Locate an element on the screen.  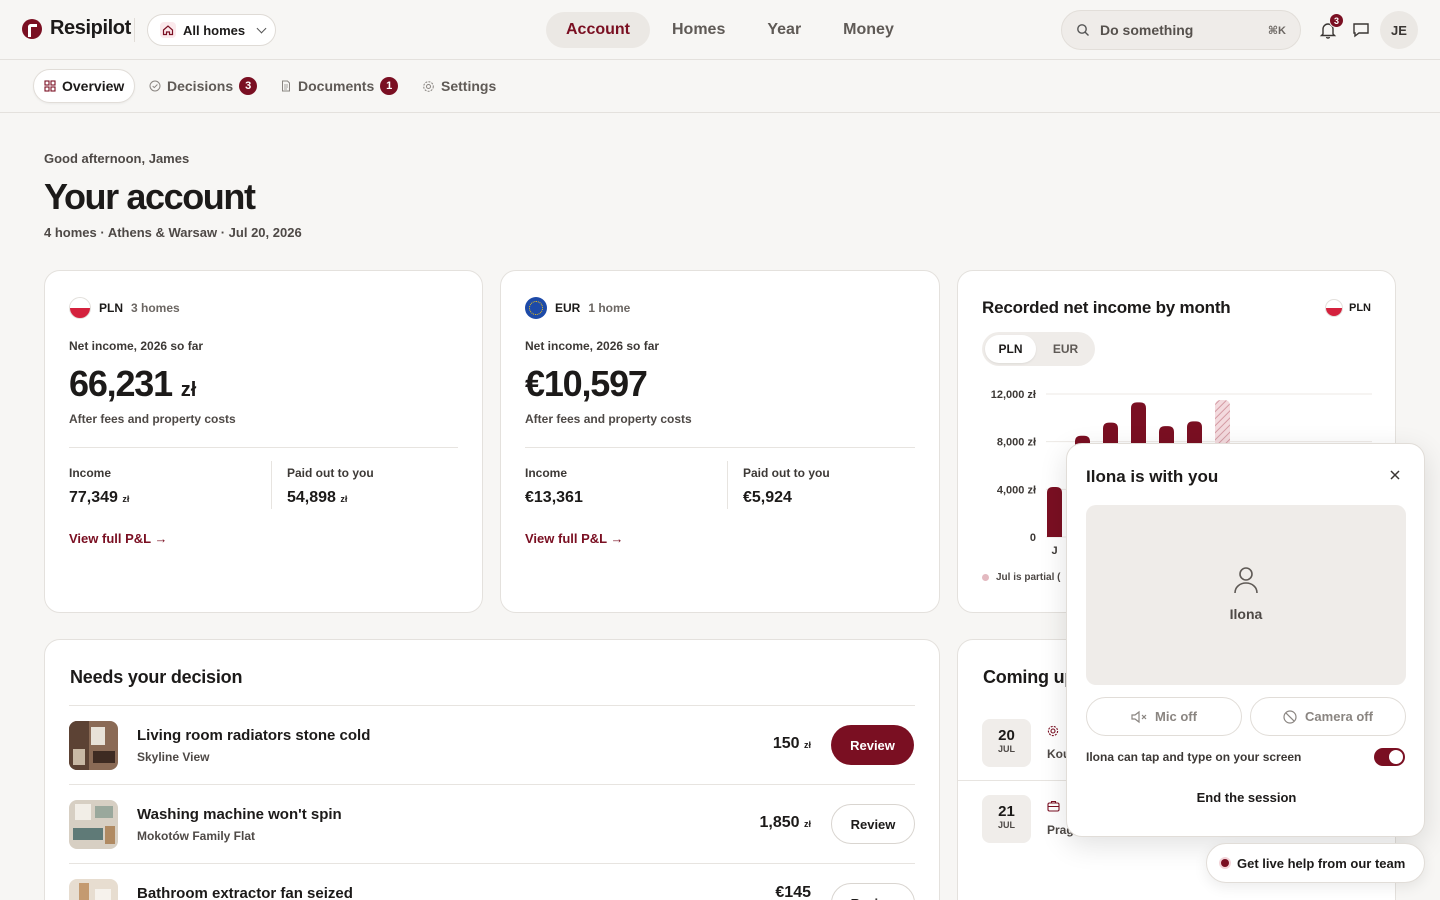
end-session-button: End the session is located at coordinates (1246, 797).